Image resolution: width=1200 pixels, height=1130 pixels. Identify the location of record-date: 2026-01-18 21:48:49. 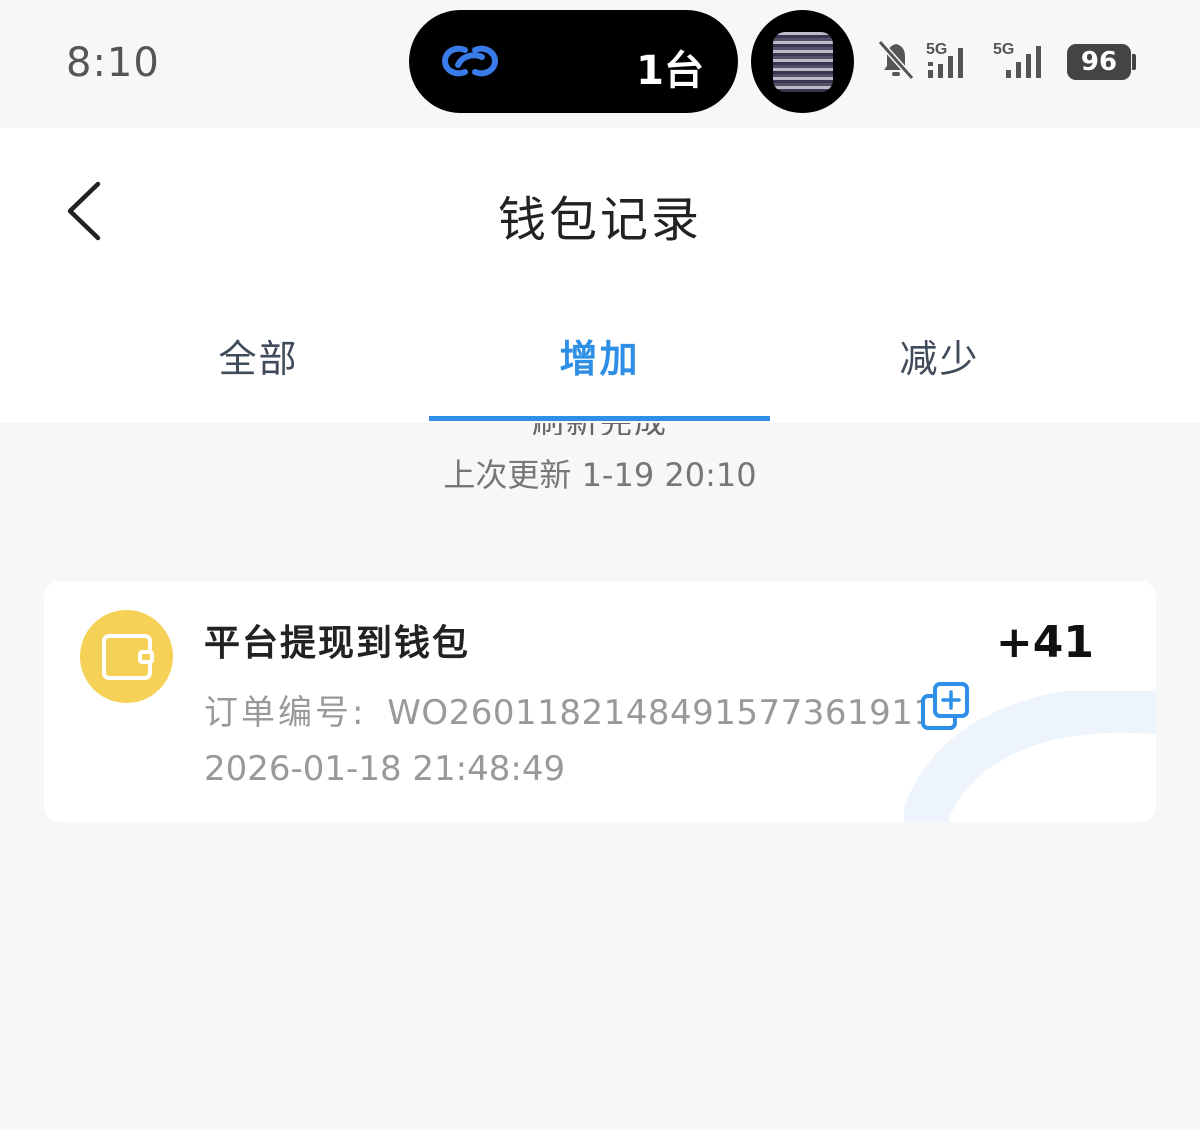
(385, 769).